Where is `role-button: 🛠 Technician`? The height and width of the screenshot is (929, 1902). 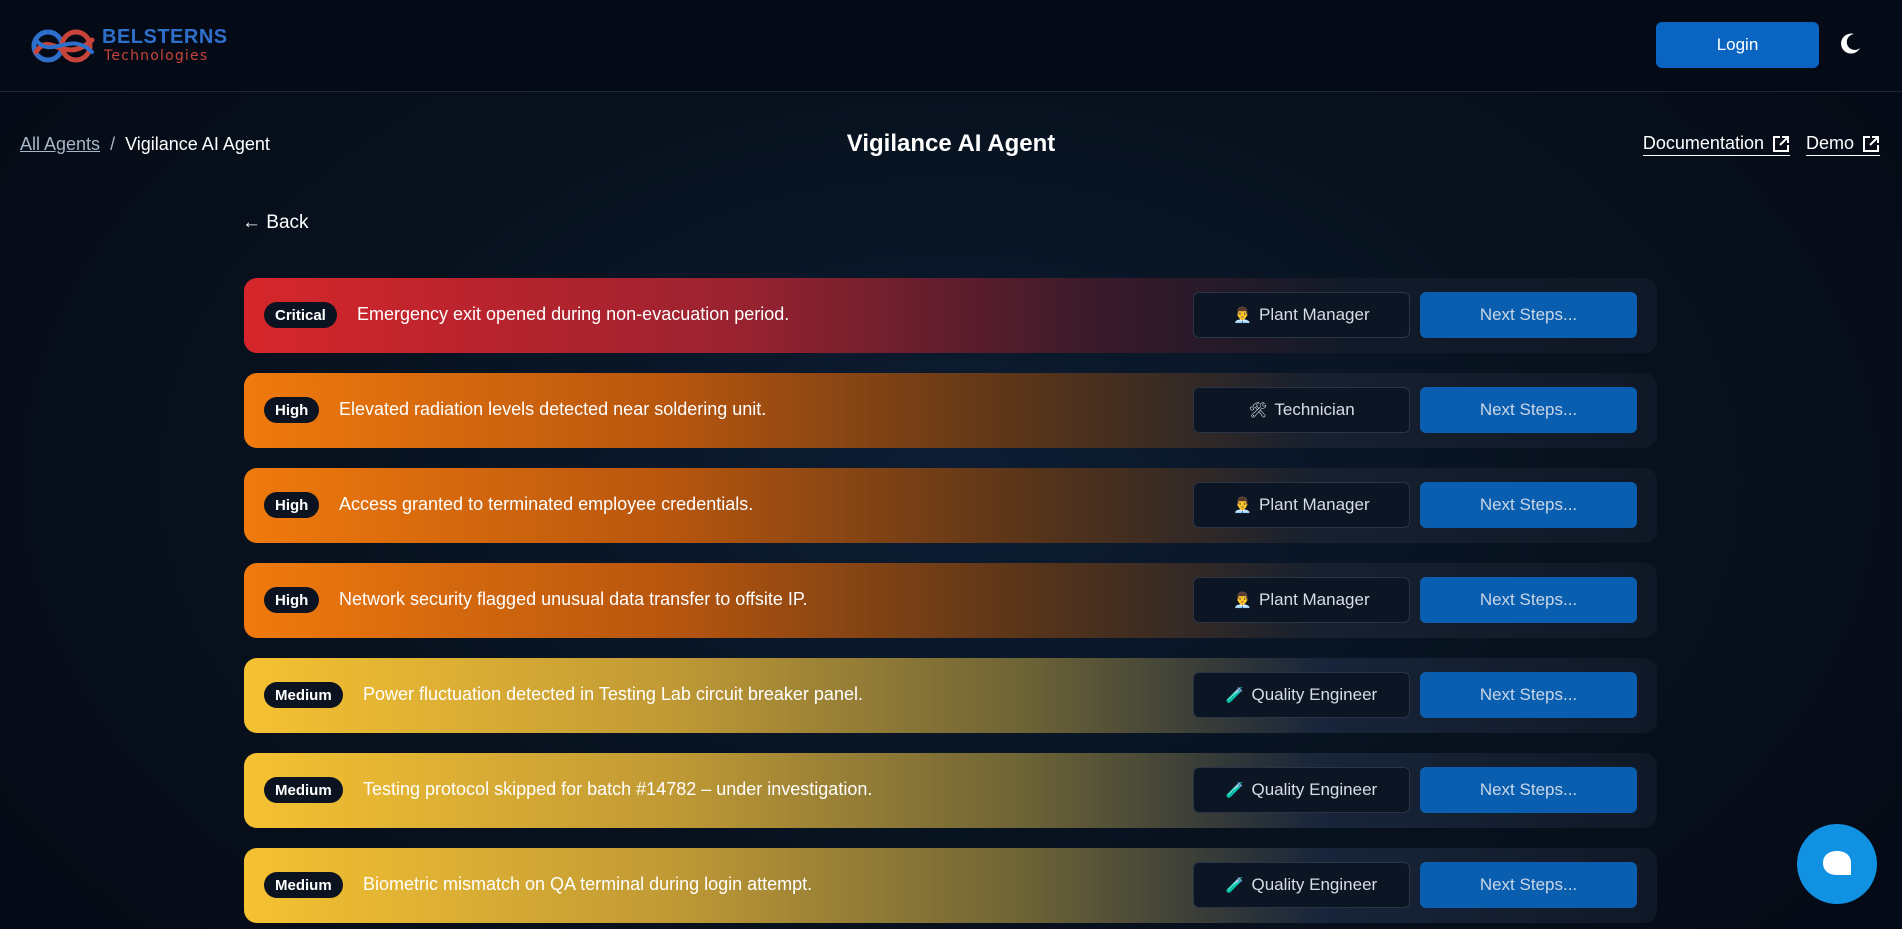
role-button: 🛠 Technician is located at coordinates (1301, 410).